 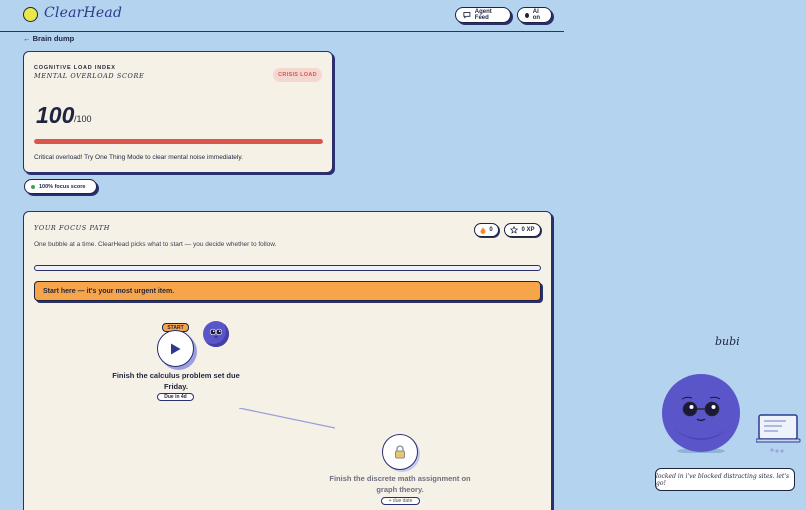 I want to click on mascot-name: bubi, so click(x=727, y=341).